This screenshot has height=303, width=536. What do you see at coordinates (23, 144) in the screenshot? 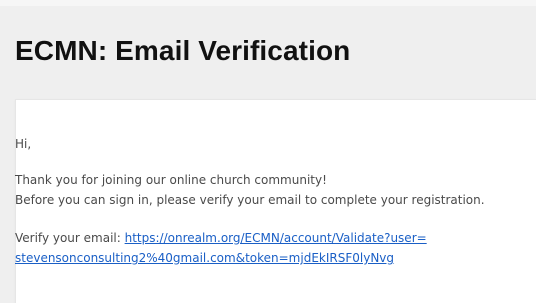
I see `greeting-text: Hi,` at bounding box center [23, 144].